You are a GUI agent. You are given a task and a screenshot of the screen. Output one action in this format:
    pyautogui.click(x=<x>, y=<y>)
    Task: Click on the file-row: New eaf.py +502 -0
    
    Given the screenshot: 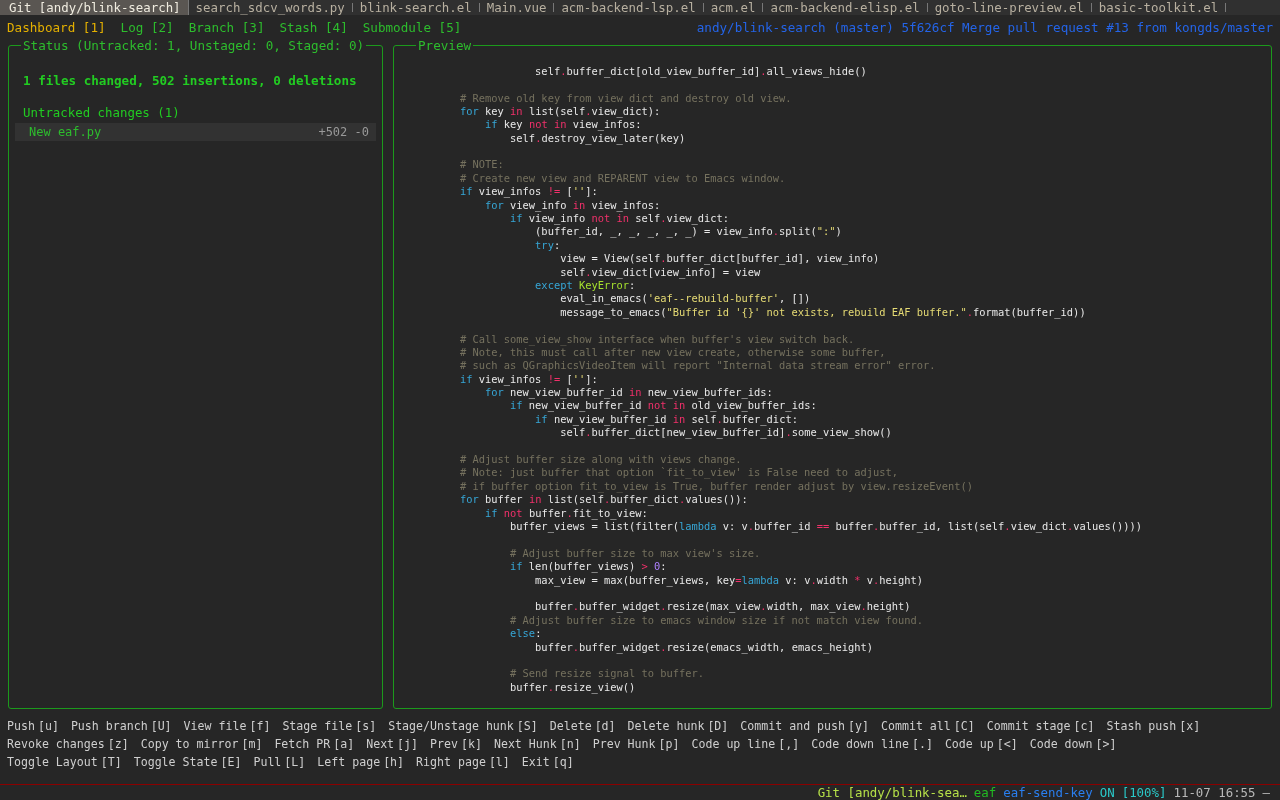 What is the action you would take?
    pyautogui.click(x=195, y=131)
    